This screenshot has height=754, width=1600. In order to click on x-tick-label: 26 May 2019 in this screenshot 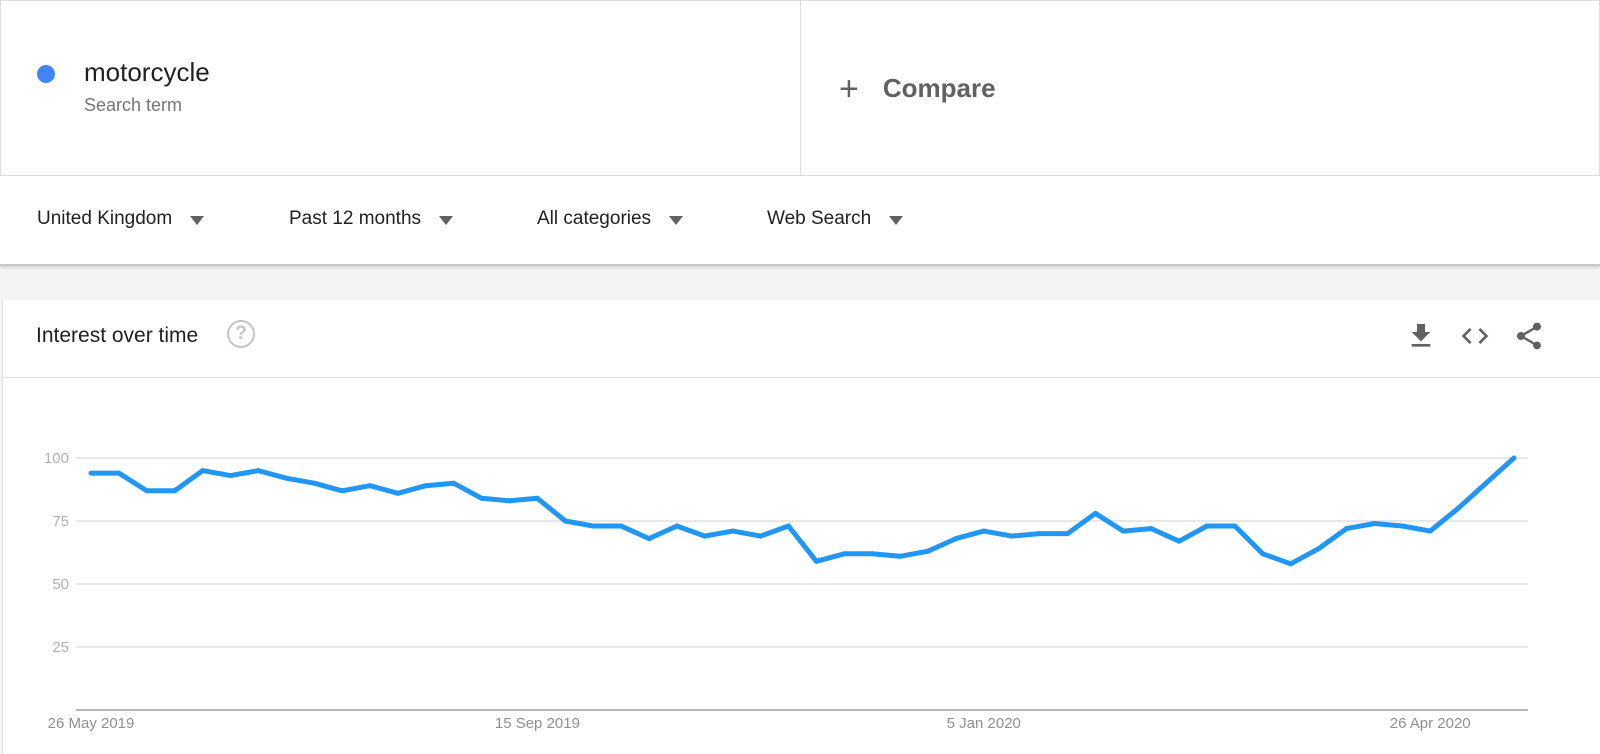, I will do `click(91, 723)`.